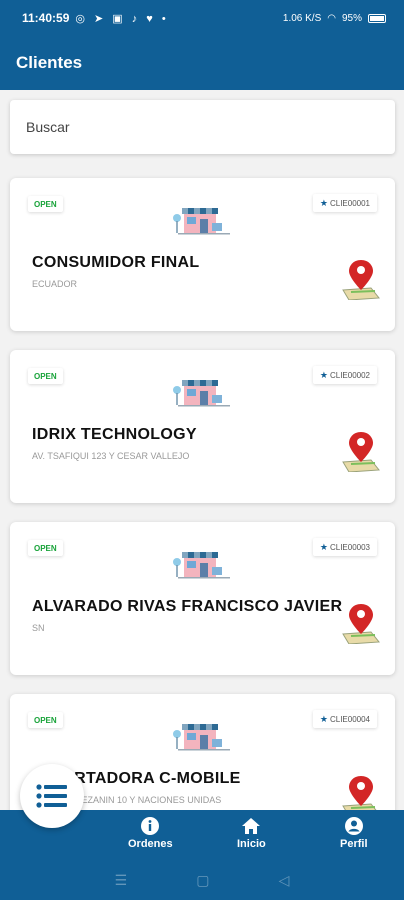 This screenshot has height=900, width=404. What do you see at coordinates (354, 844) in the screenshot?
I see `nav-label: Perfil` at bounding box center [354, 844].